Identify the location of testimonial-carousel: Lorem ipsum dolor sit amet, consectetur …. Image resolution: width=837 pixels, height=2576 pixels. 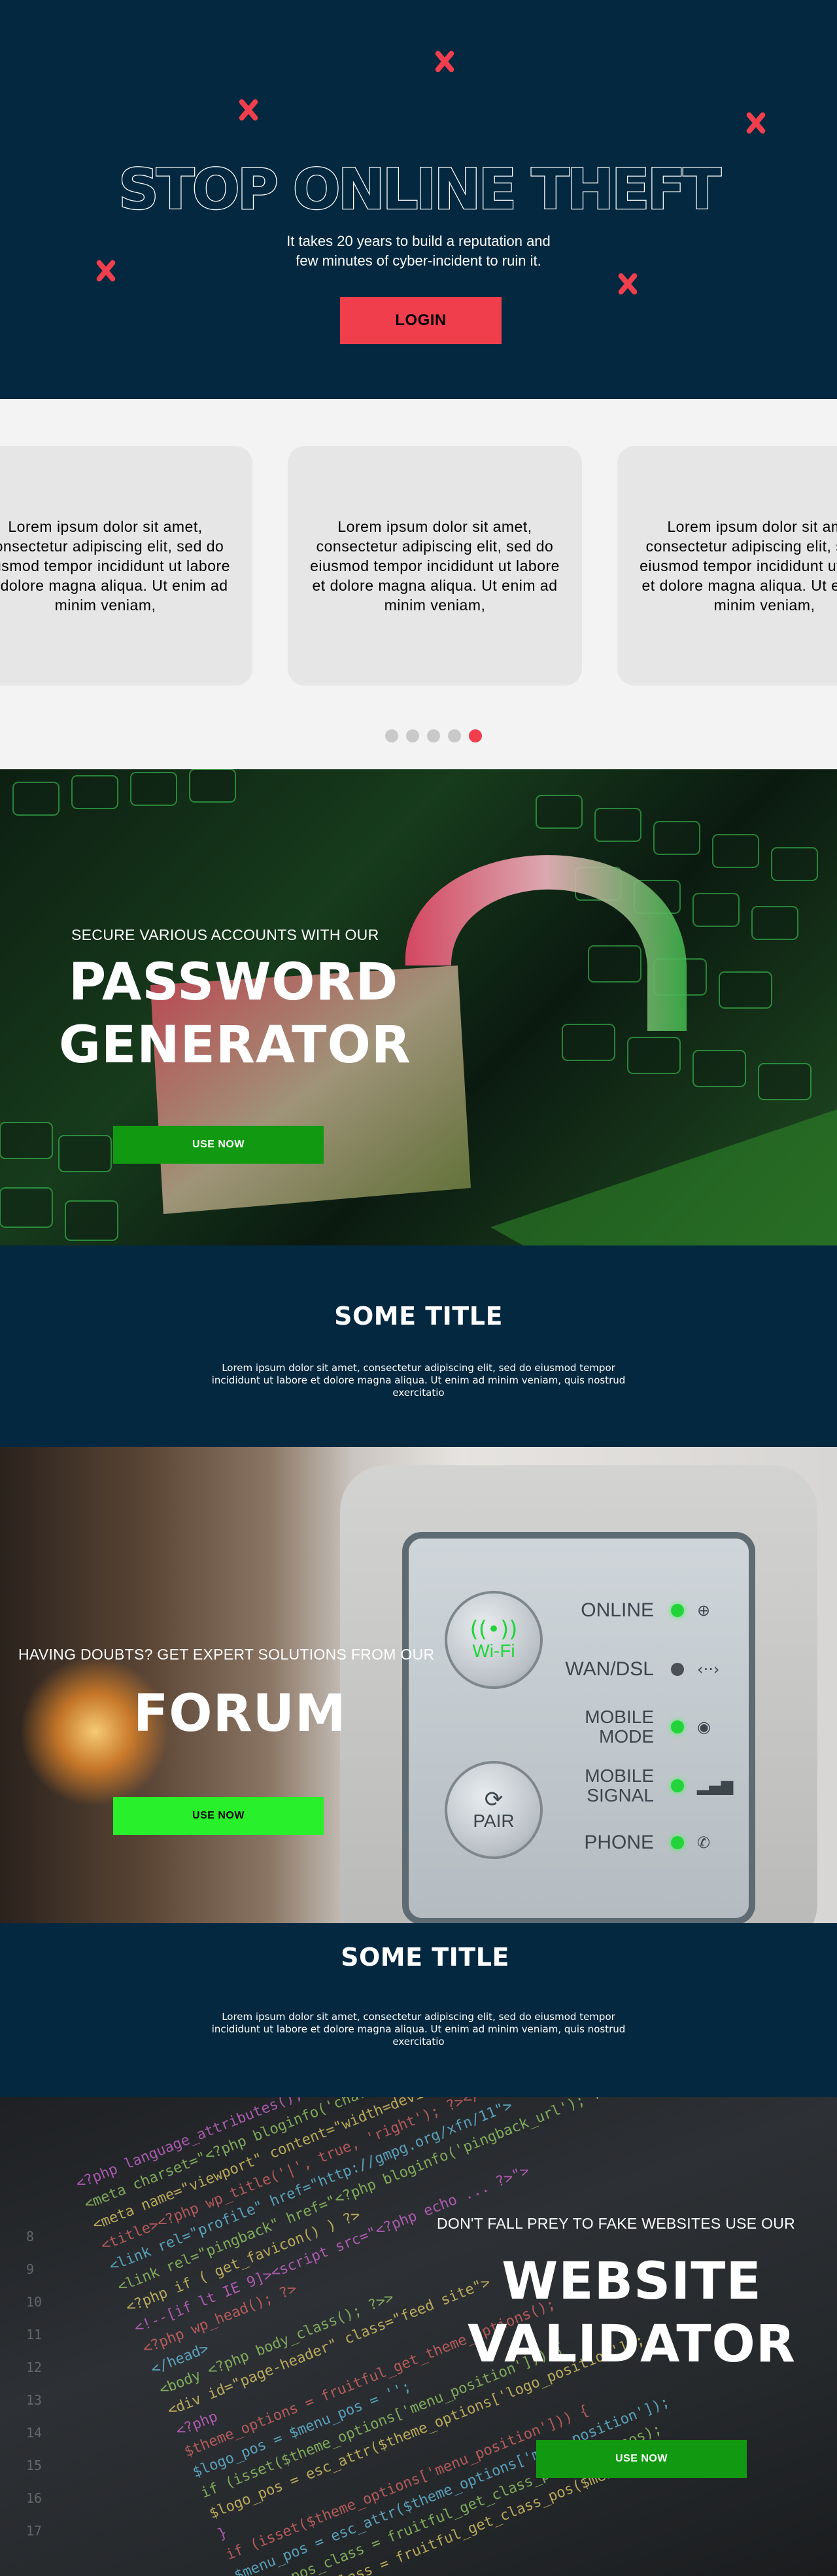
(418, 584).